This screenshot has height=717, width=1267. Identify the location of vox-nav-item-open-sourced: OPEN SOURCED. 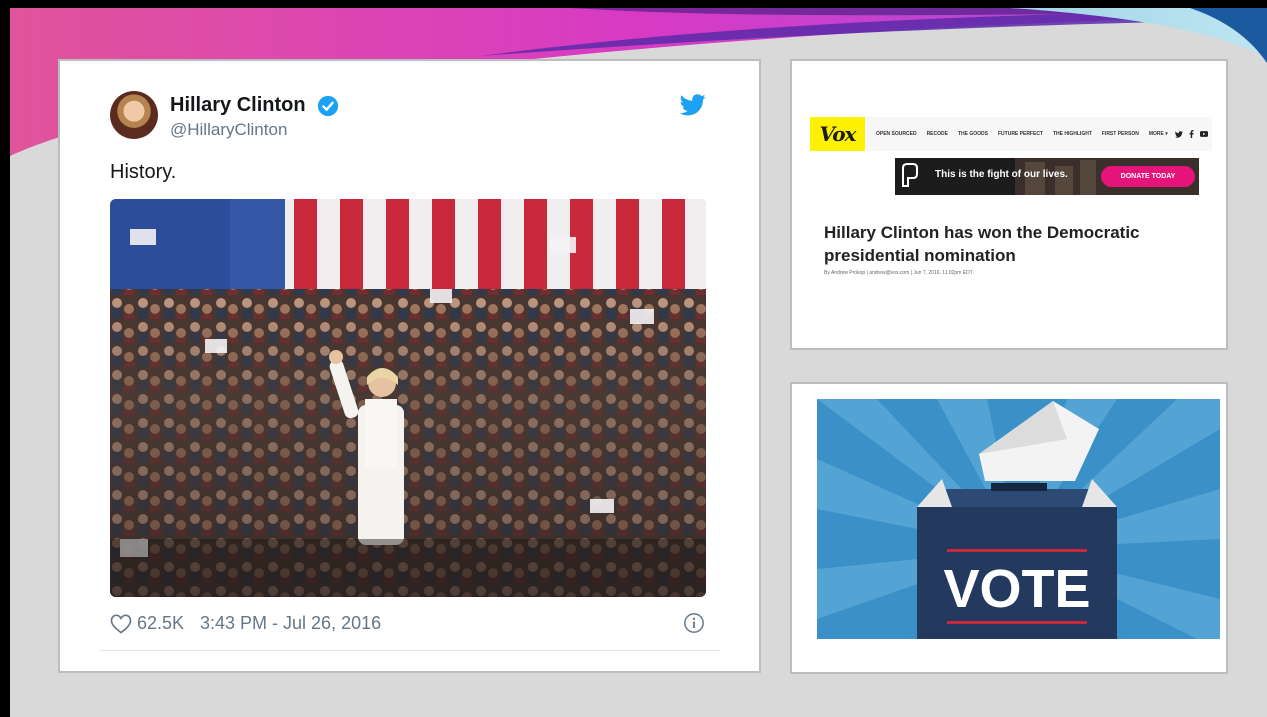
(896, 134).